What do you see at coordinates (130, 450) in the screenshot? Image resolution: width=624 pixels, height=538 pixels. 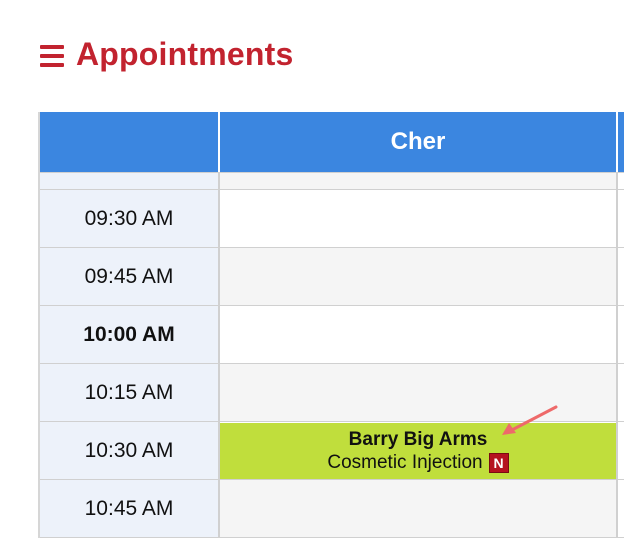 I see `time-label: 10:30 AM` at bounding box center [130, 450].